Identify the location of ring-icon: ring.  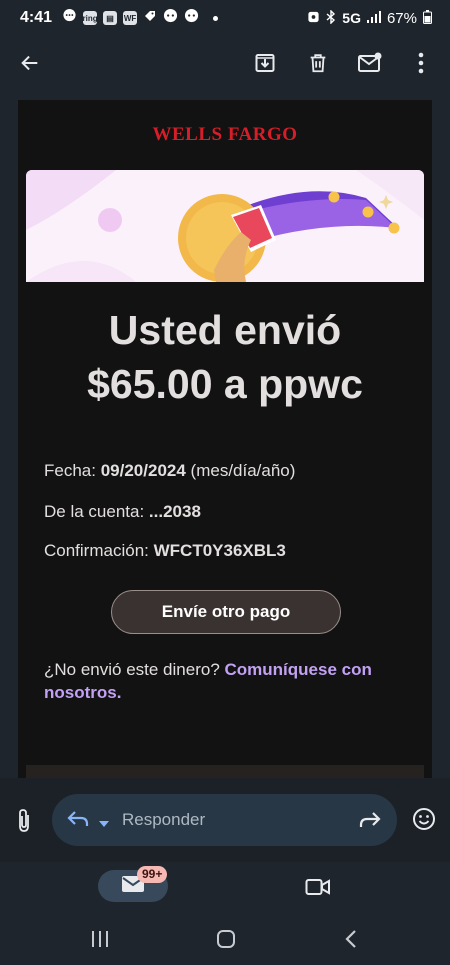
(90, 18).